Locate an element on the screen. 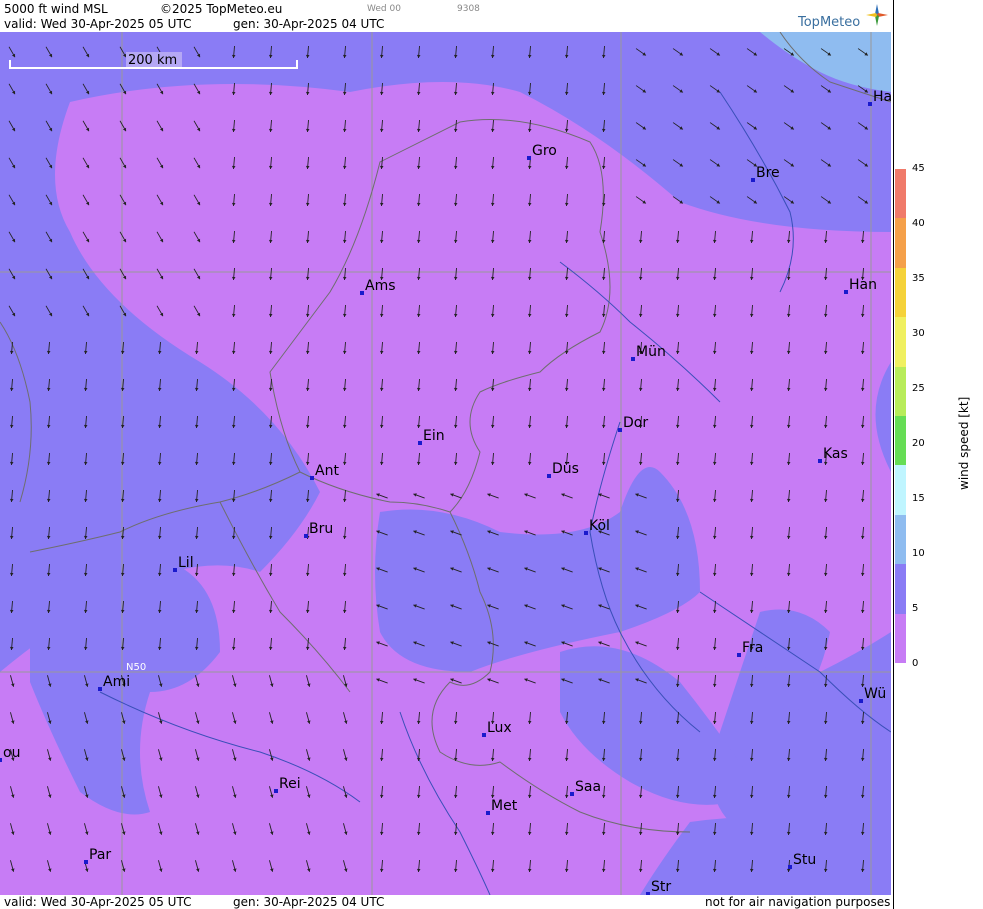  city-label: Kas is located at coordinates (835, 454).